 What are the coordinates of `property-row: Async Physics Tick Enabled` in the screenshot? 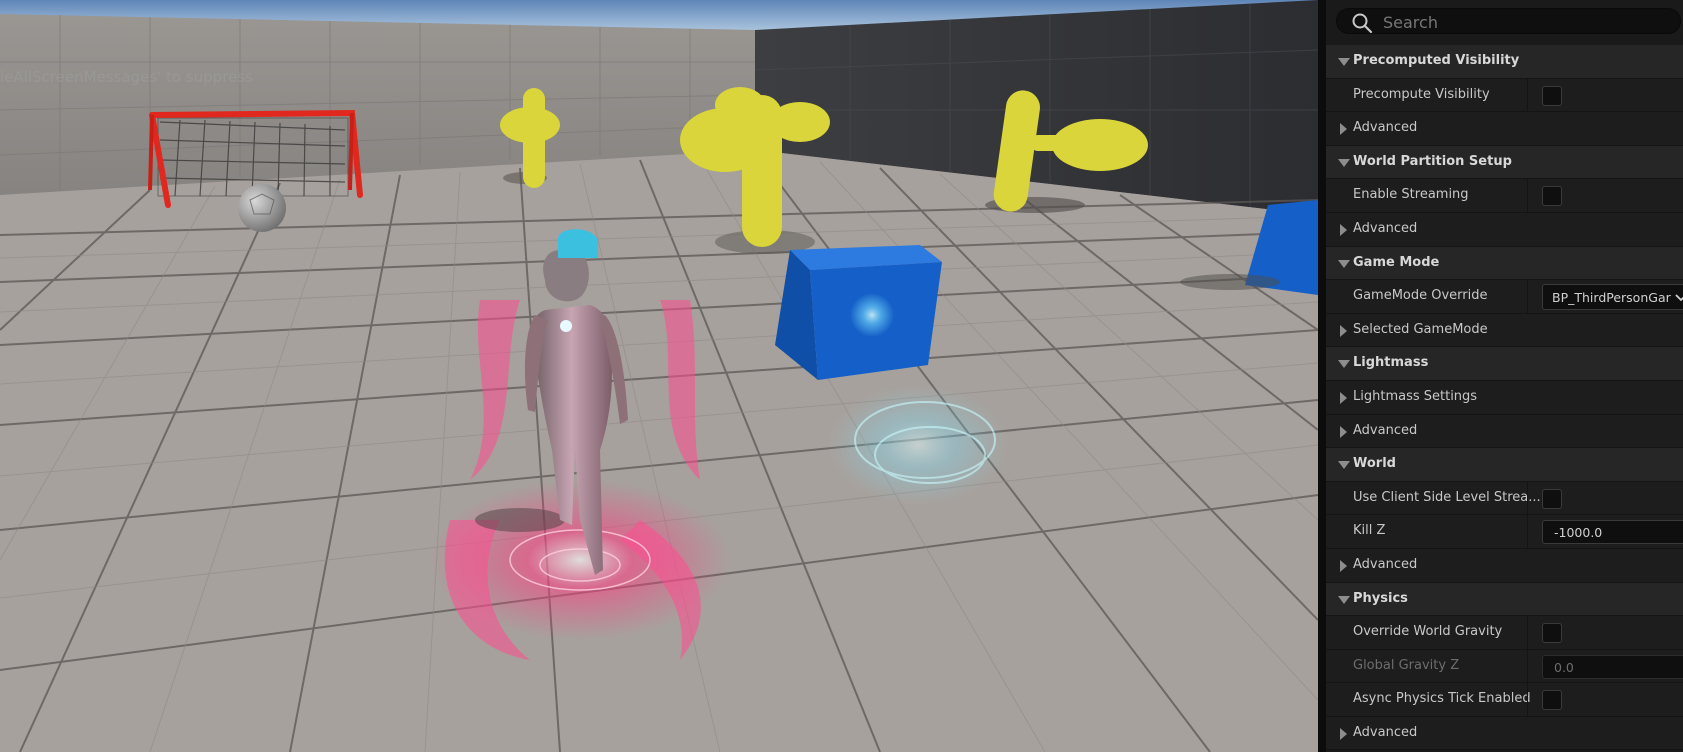 It's located at (1504, 700).